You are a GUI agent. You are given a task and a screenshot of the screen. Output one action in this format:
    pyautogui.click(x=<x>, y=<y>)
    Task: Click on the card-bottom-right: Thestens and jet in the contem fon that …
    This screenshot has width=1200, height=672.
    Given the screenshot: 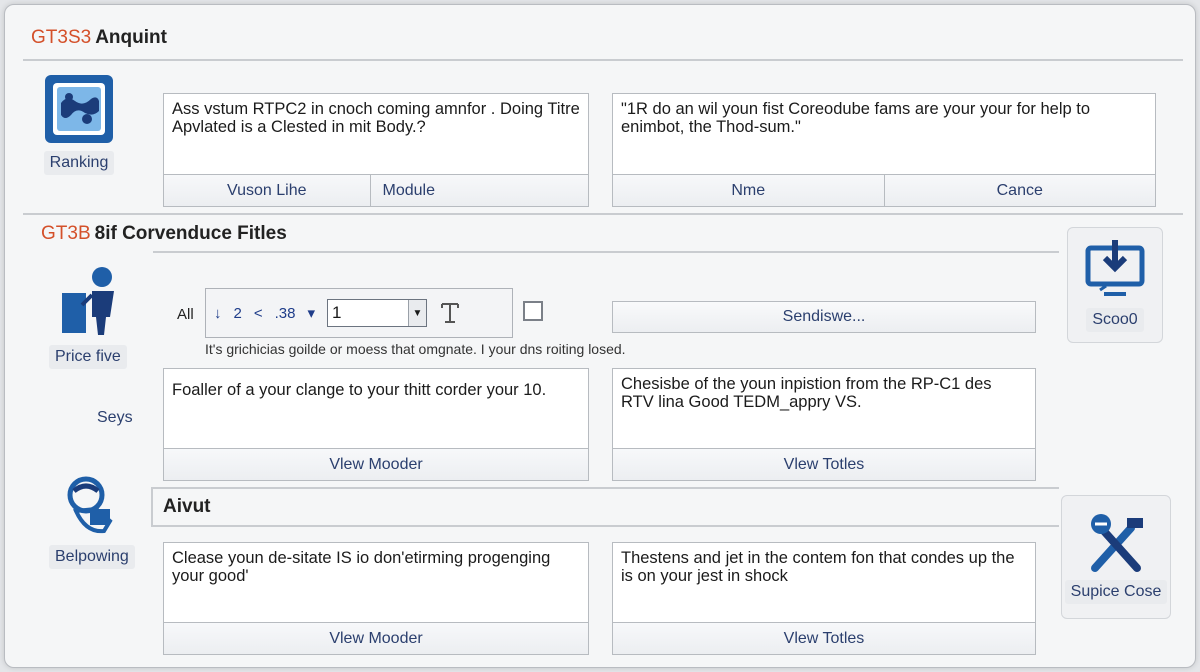 What is the action you would take?
    pyautogui.click(x=824, y=598)
    